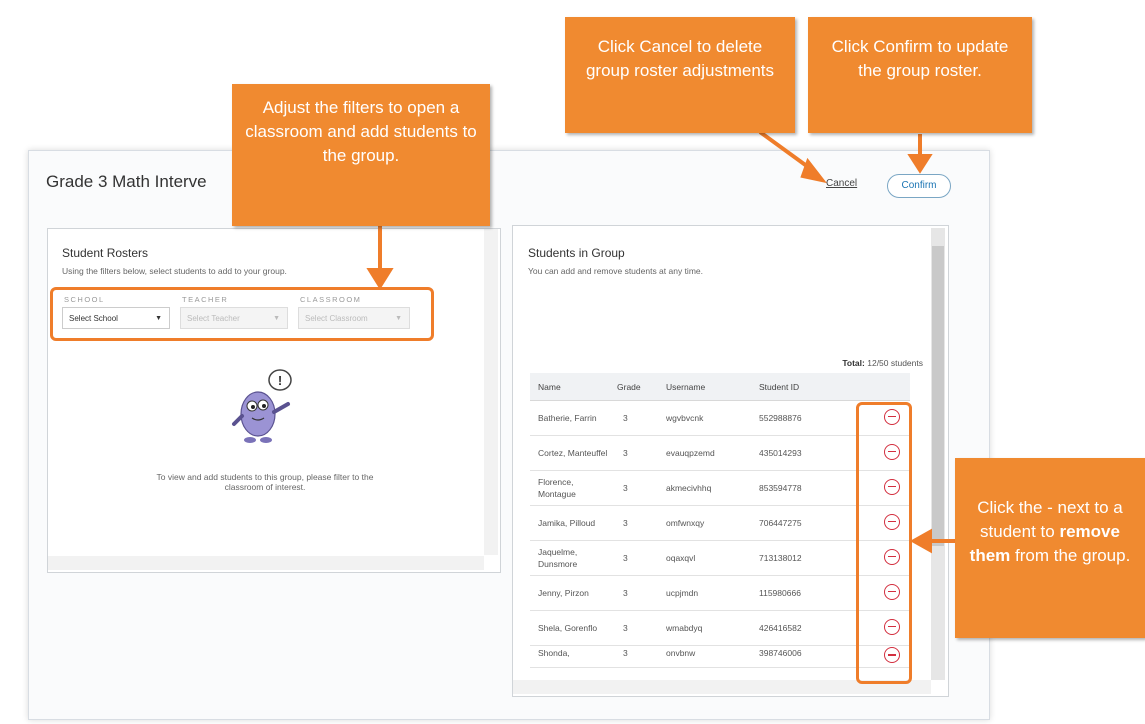 This screenshot has width=1145, height=724. What do you see at coordinates (798, 558) in the screenshot?
I see `student-id: 713138012` at bounding box center [798, 558].